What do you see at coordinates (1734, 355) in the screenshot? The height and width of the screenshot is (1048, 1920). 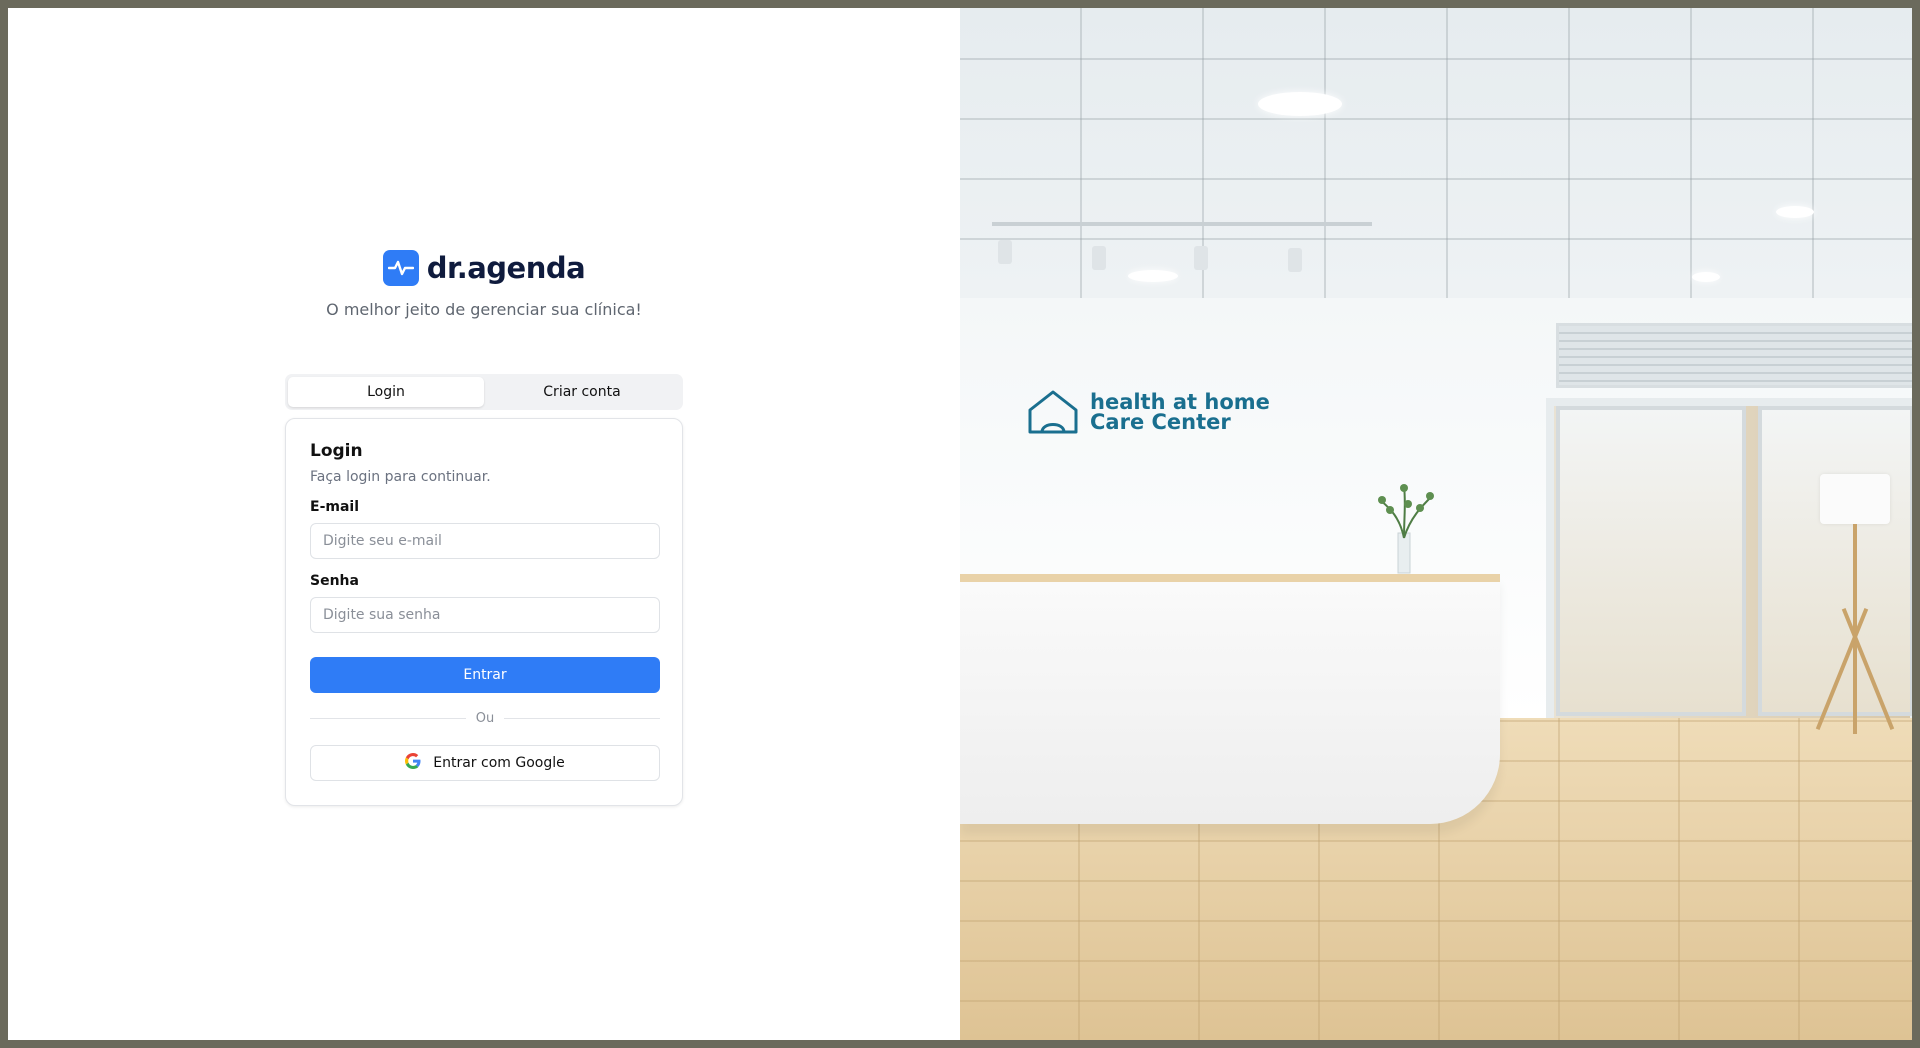 I see `door-transom` at bounding box center [1734, 355].